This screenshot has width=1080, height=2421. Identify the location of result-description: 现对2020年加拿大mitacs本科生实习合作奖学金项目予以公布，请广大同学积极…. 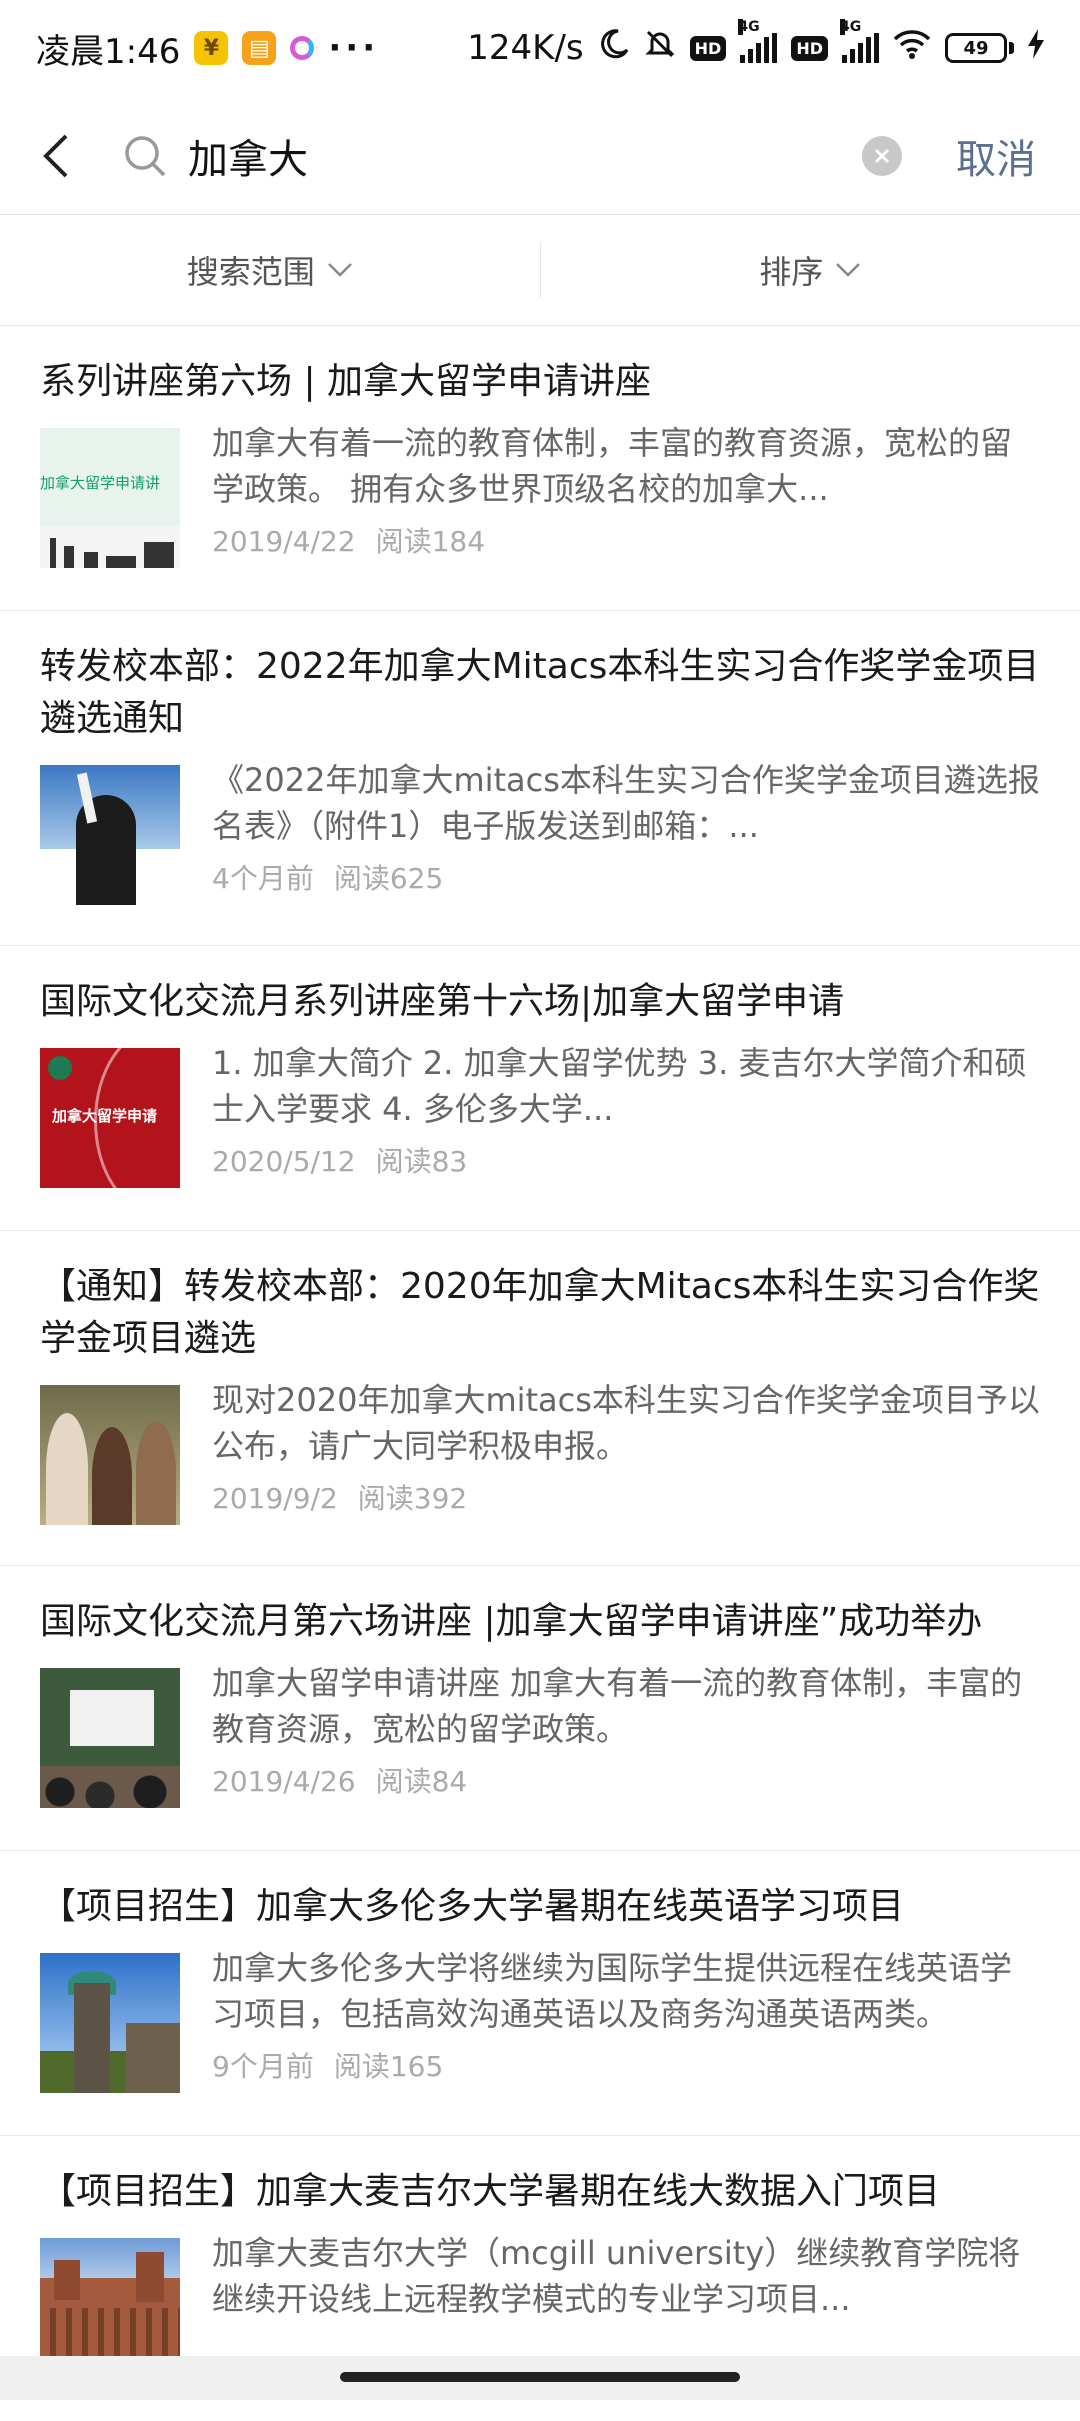
(626, 1423).